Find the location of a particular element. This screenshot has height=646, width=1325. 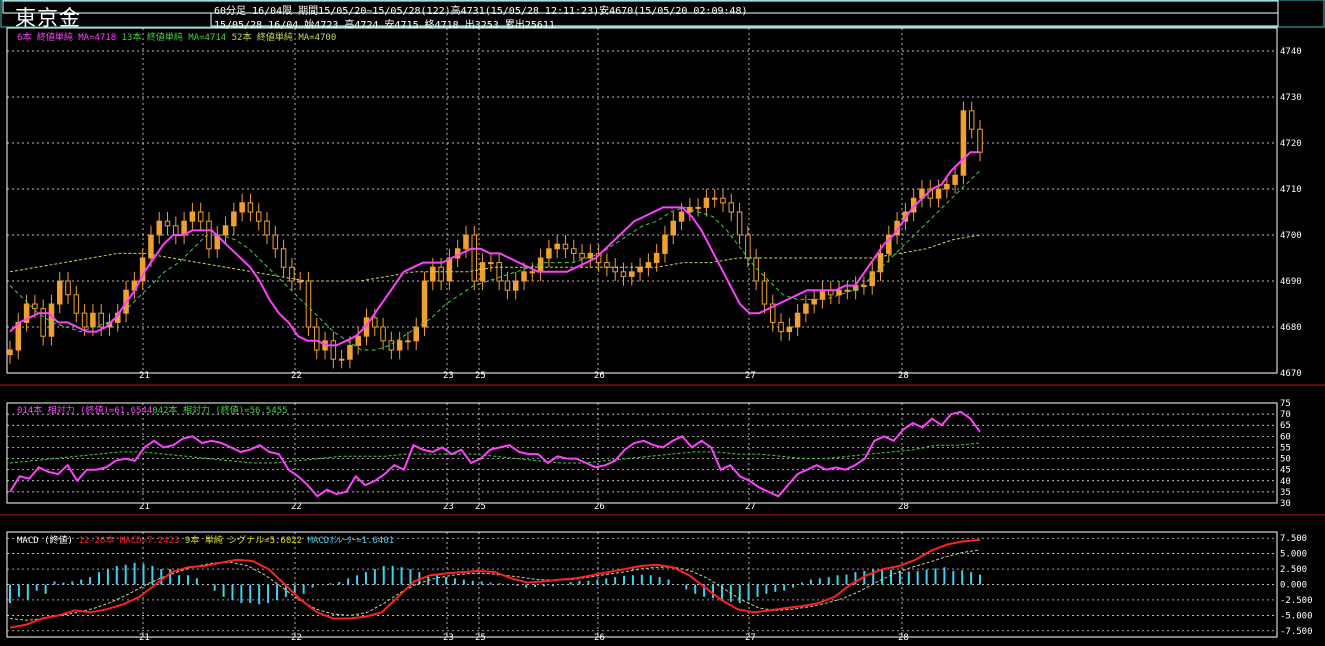

ma-52-line is located at coordinates (495, 258).